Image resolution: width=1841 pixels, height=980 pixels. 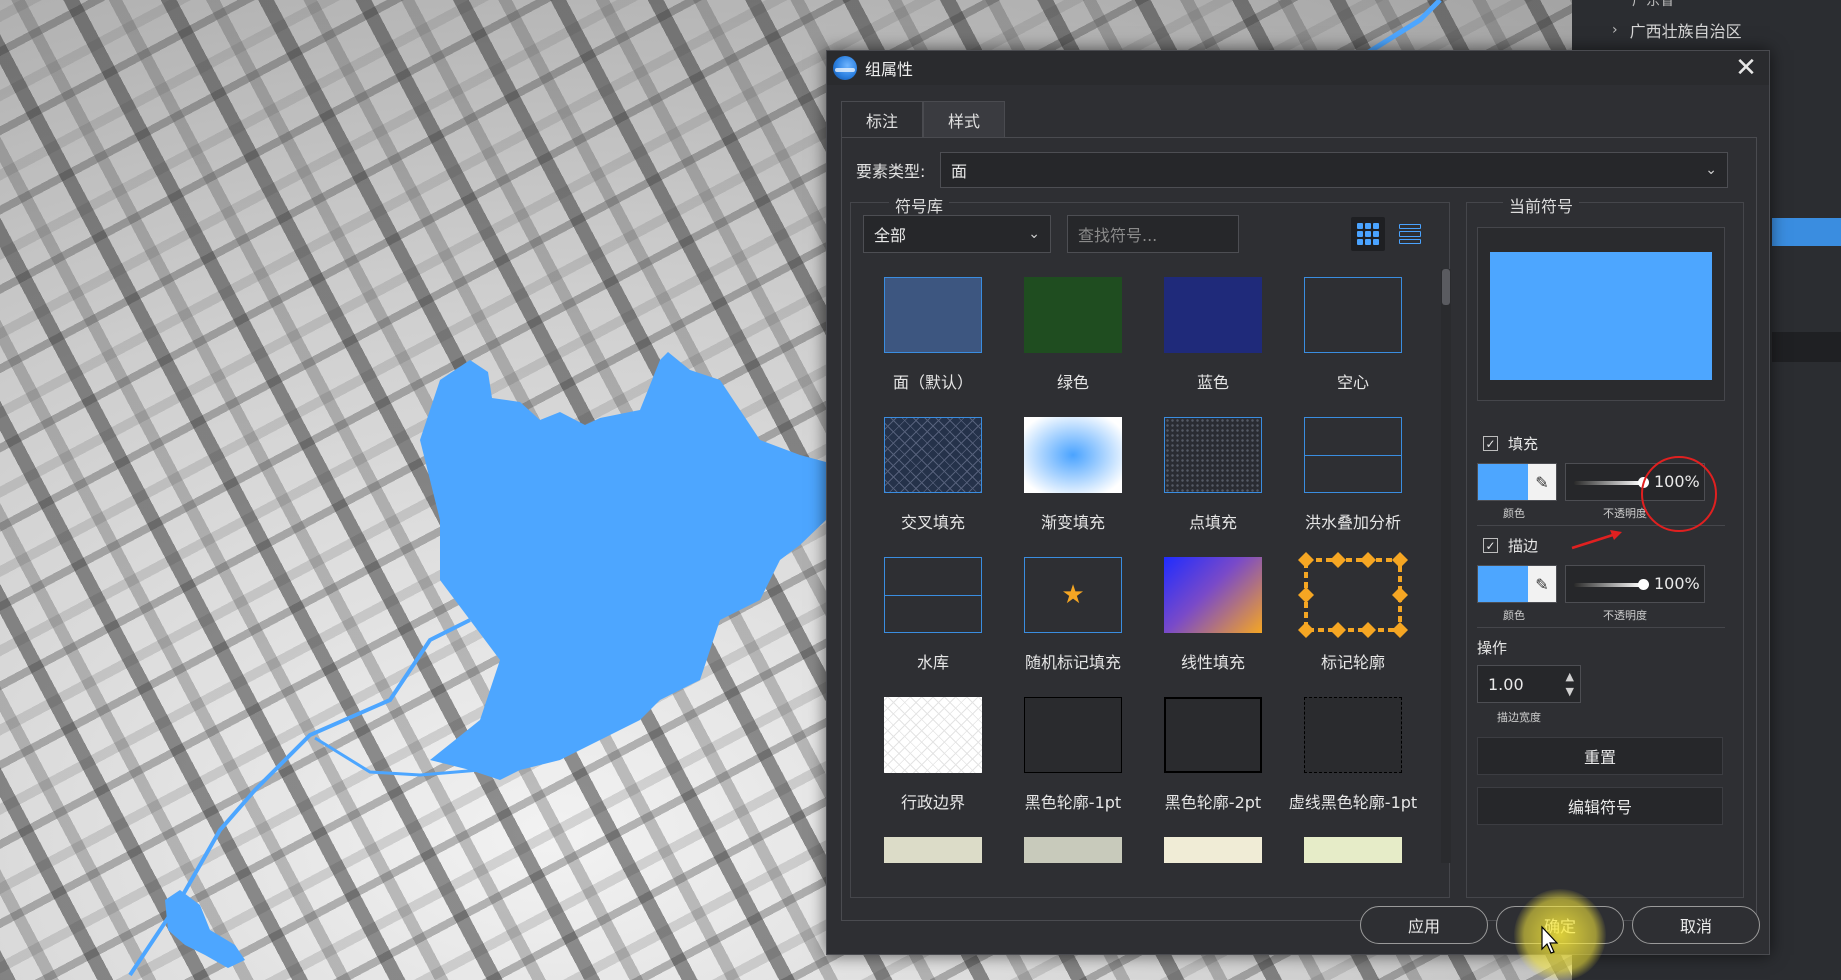 What do you see at coordinates (1514, 513) in the screenshot?
I see `fill-color-caption: 颜色` at bounding box center [1514, 513].